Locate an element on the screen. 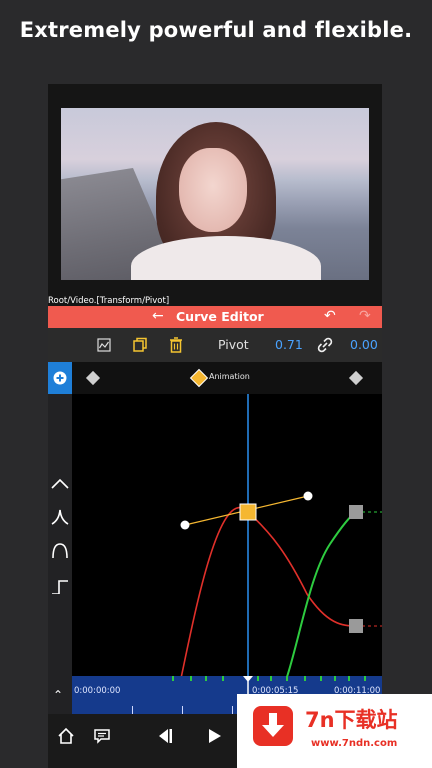 The image size is (432, 768). property-name: Pivot is located at coordinates (233, 344).